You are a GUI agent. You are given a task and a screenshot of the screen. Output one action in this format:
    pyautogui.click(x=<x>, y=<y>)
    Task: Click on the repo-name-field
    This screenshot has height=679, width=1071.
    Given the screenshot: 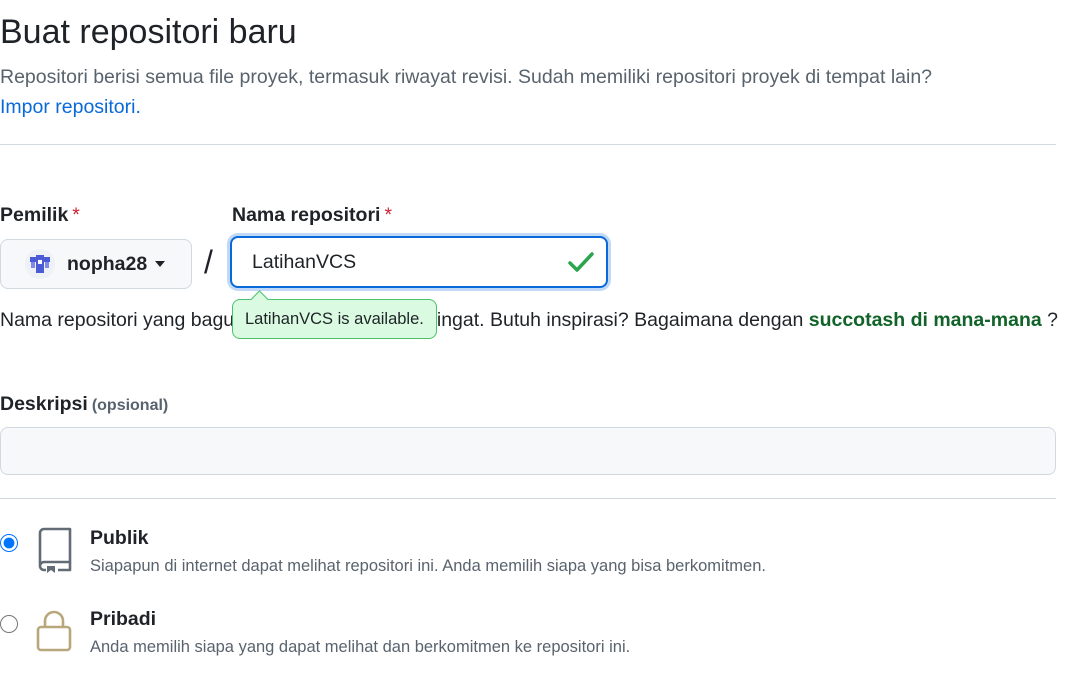 What is the action you would take?
    pyautogui.click(x=419, y=262)
    